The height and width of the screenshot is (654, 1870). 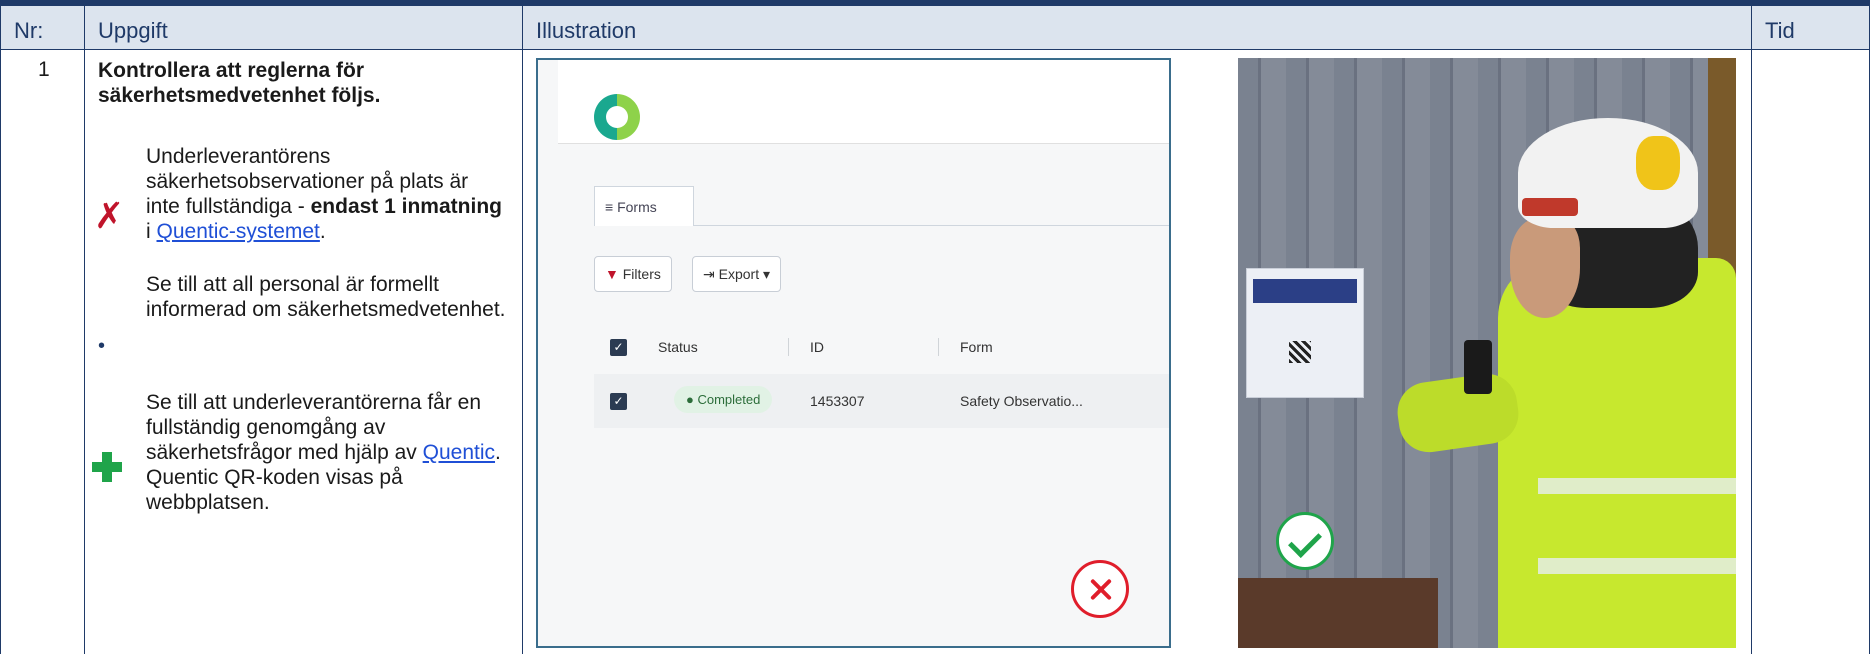 What do you see at coordinates (709, 274) in the screenshot?
I see `export-icon: ⇥` at bounding box center [709, 274].